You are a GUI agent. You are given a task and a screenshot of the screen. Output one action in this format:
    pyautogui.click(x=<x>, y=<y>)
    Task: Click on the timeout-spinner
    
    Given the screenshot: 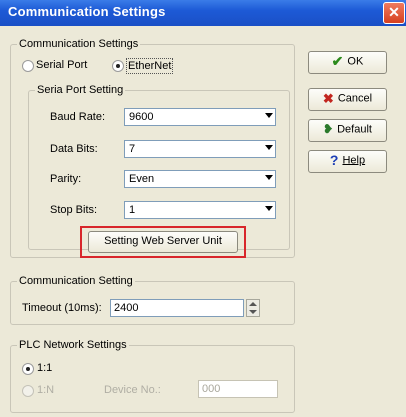 What is the action you would take?
    pyautogui.click(x=253, y=308)
    